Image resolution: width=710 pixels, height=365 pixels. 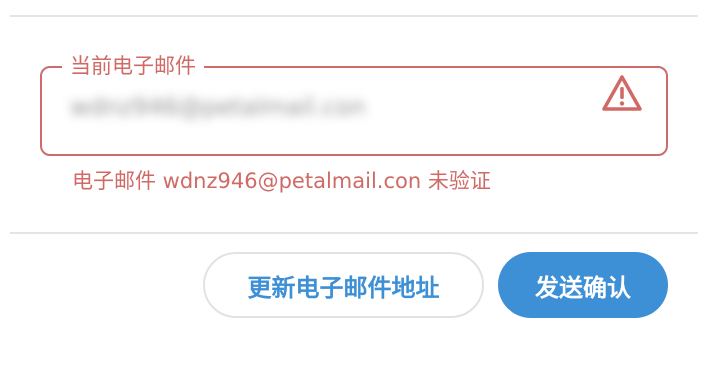 What do you see at coordinates (354, 16) in the screenshot?
I see `top-divider` at bounding box center [354, 16].